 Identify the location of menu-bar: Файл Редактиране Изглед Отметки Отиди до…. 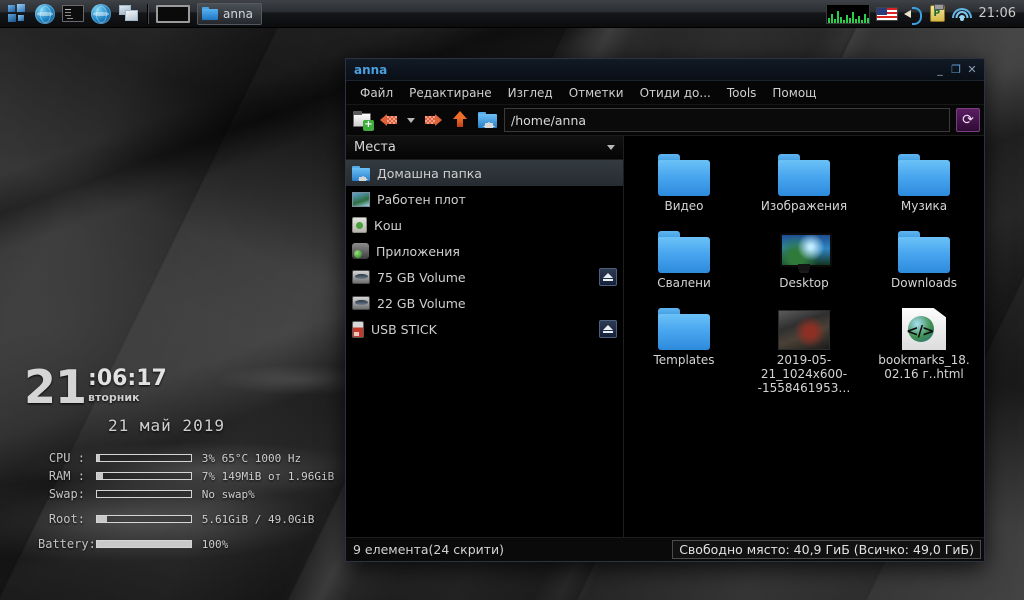
(665, 93).